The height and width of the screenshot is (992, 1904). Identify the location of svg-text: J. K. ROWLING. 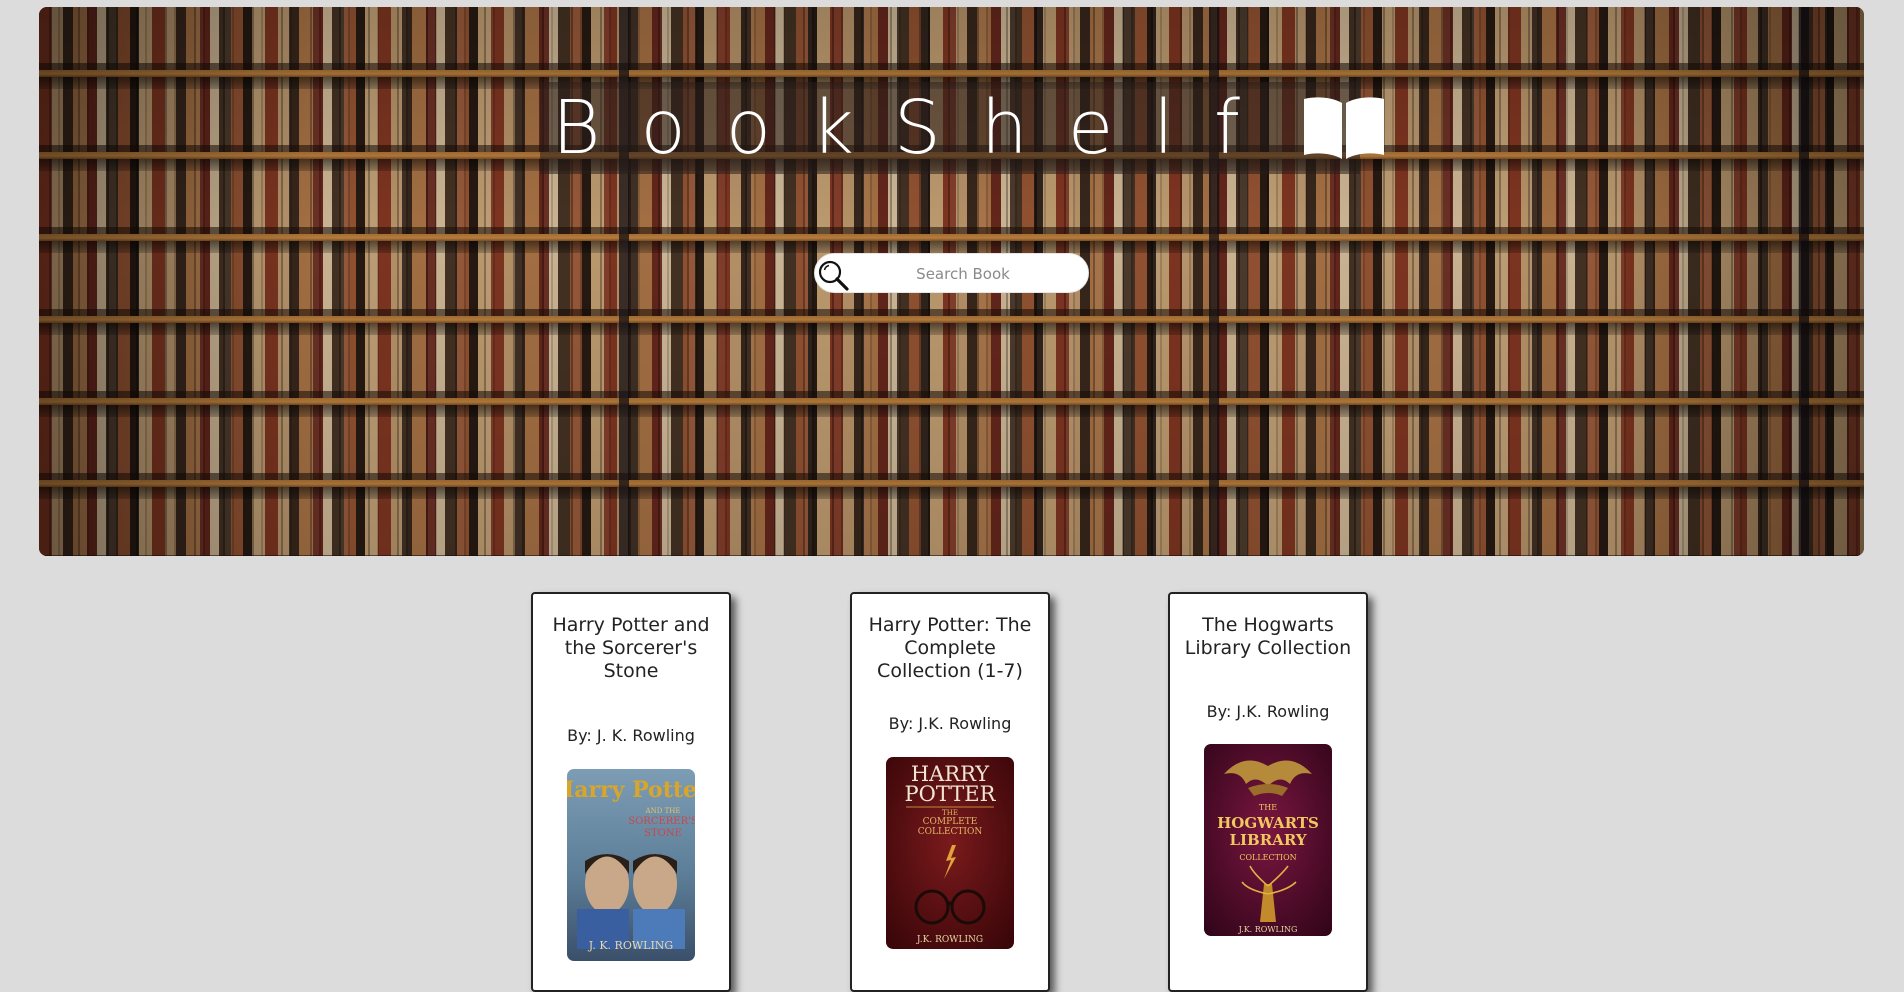
(630, 945).